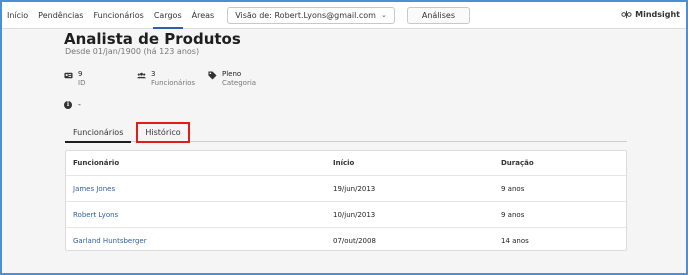 The height and width of the screenshot is (275, 688). I want to click on stat-id-label: ID, so click(82, 83).